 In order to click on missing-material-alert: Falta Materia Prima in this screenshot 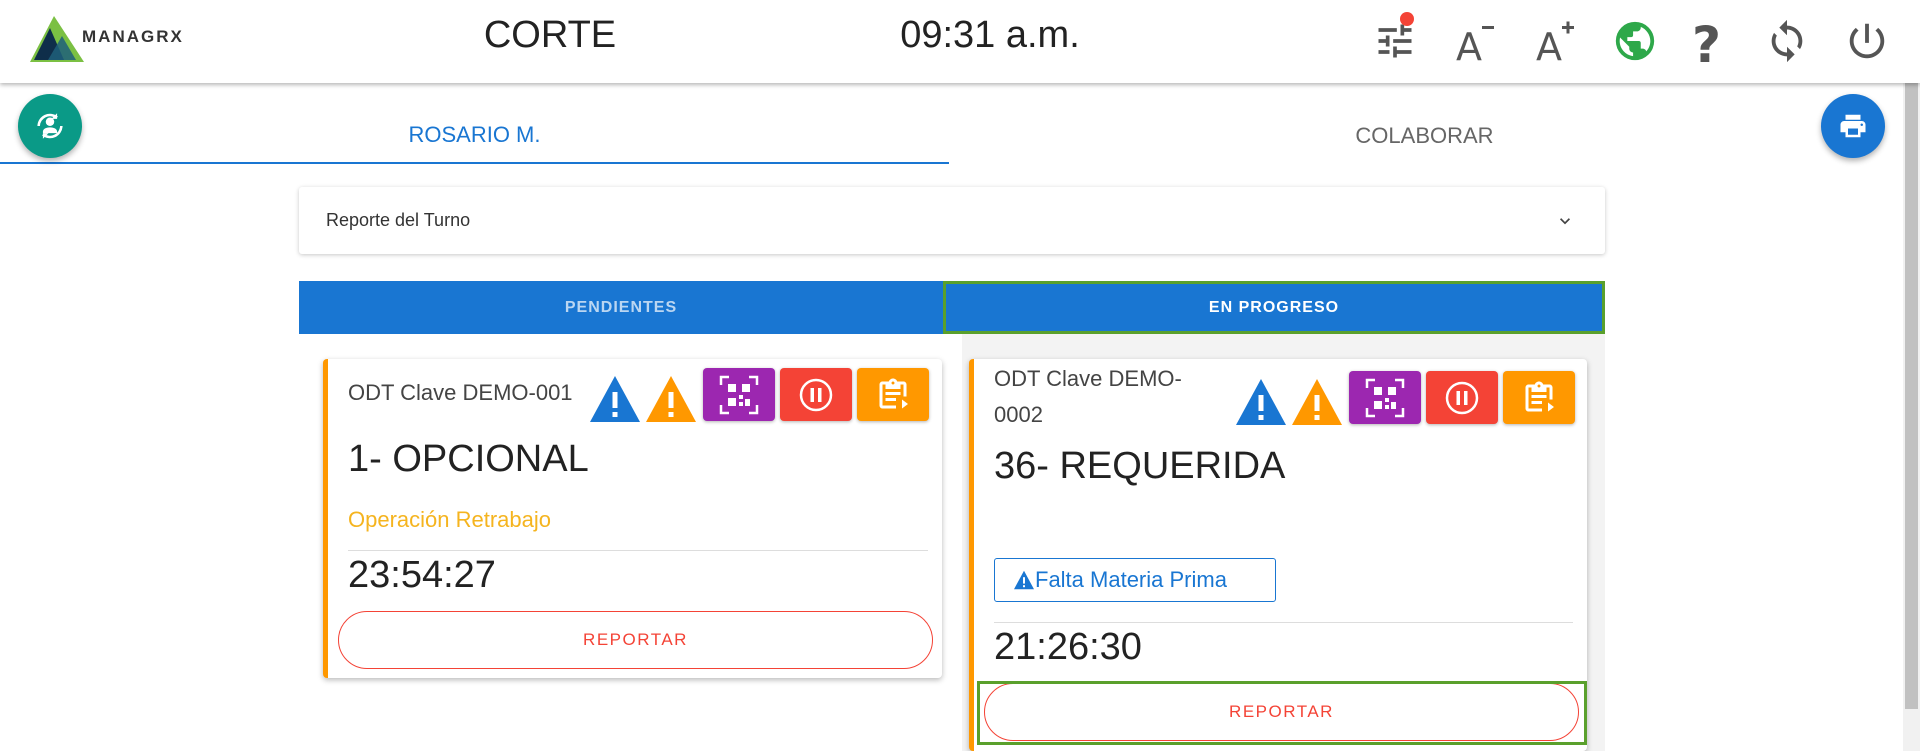, I will do `click(1135, 580)`.